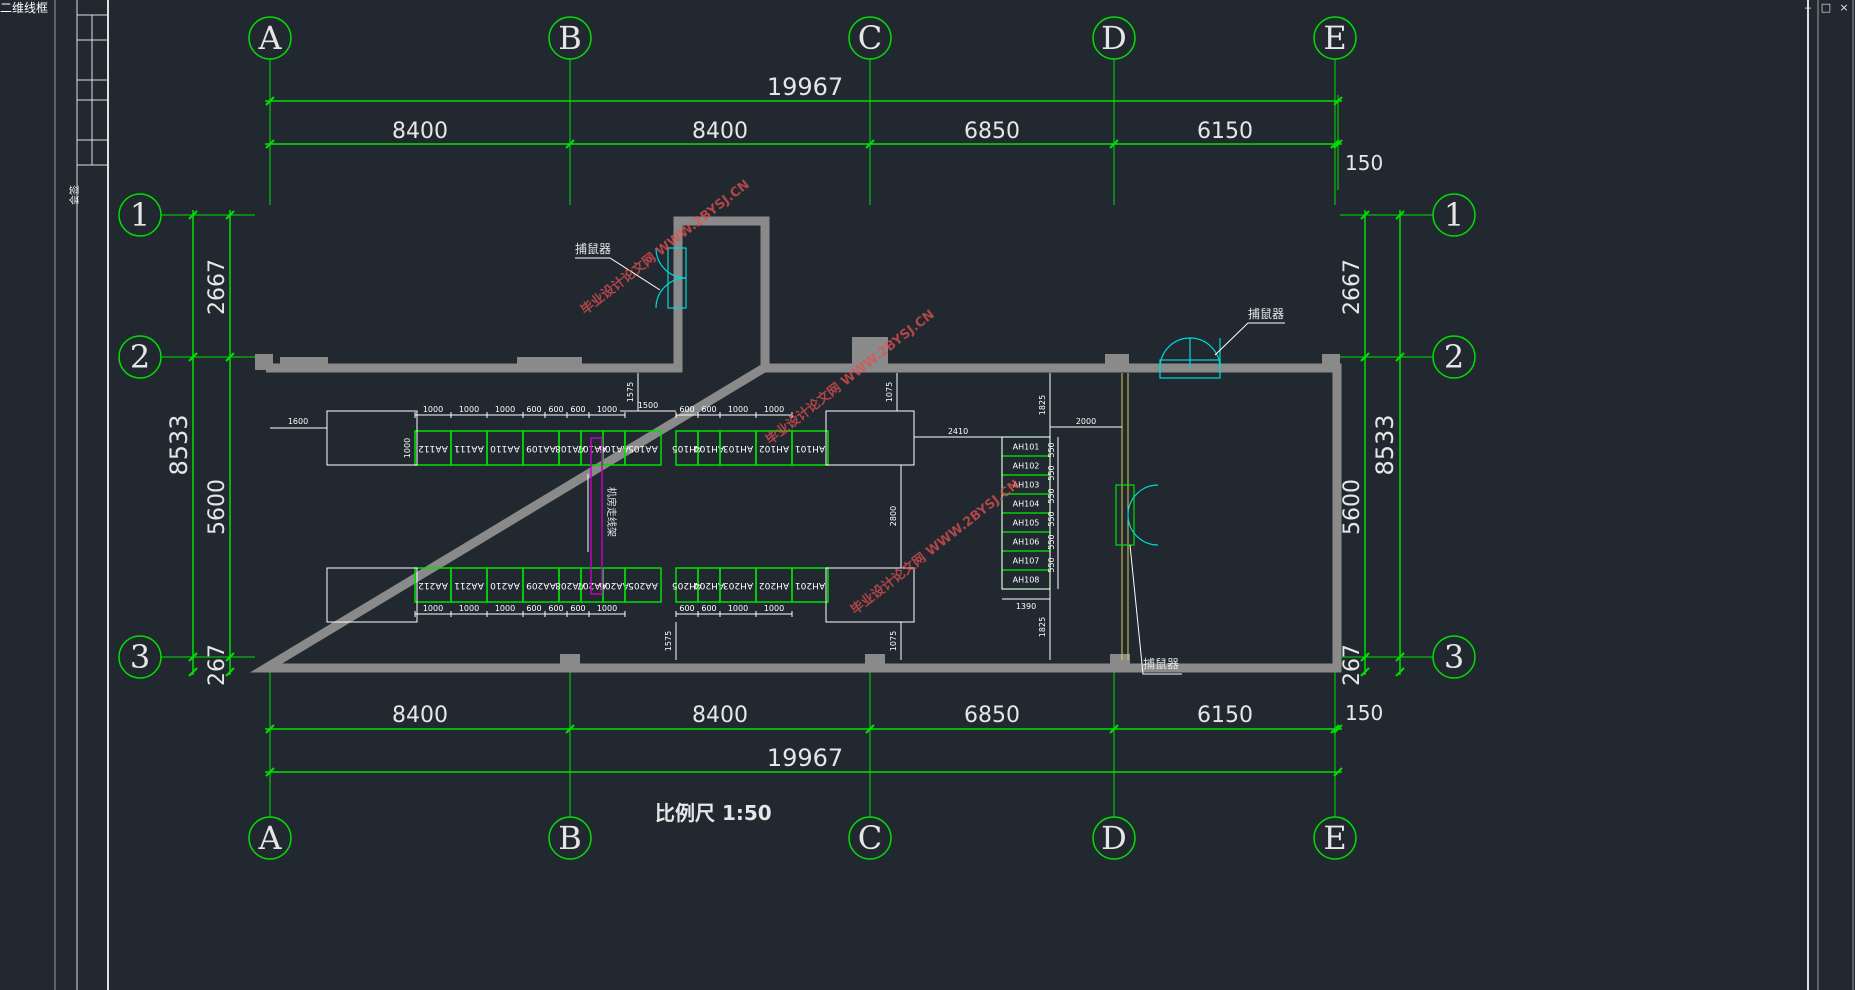  I want to click on minimize-icon: ‒, so click(1808, 8).